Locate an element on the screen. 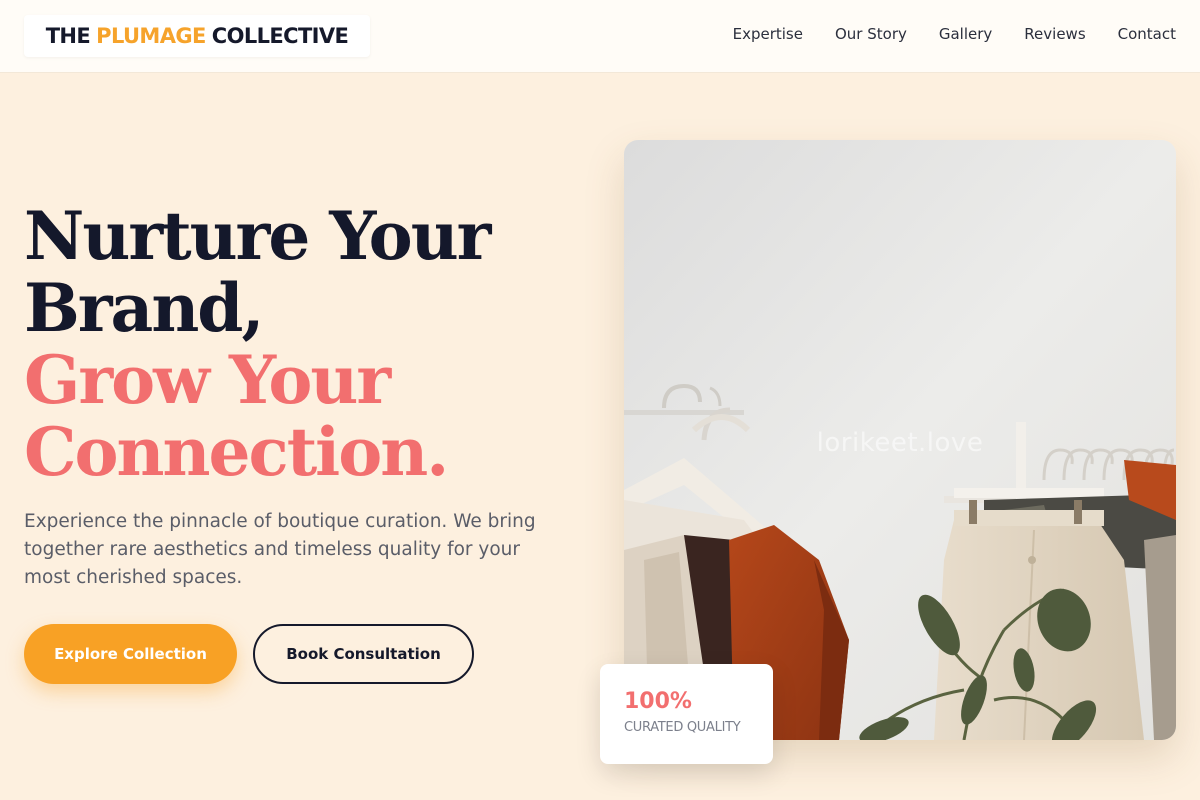  headline-line-1: Nurture Your is located at coordinates (257, 236).